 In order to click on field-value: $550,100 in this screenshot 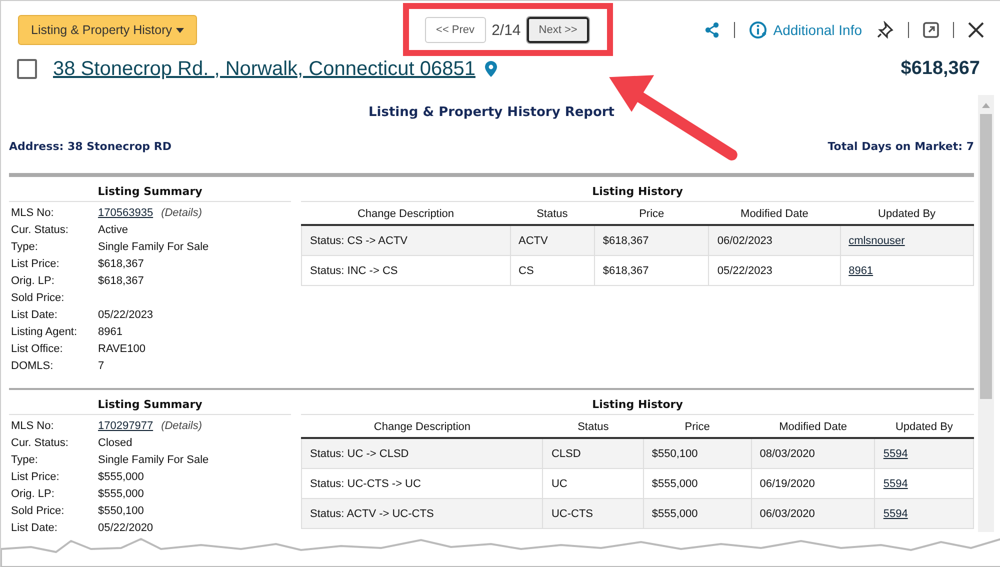, I will do `click(121, 510)`.